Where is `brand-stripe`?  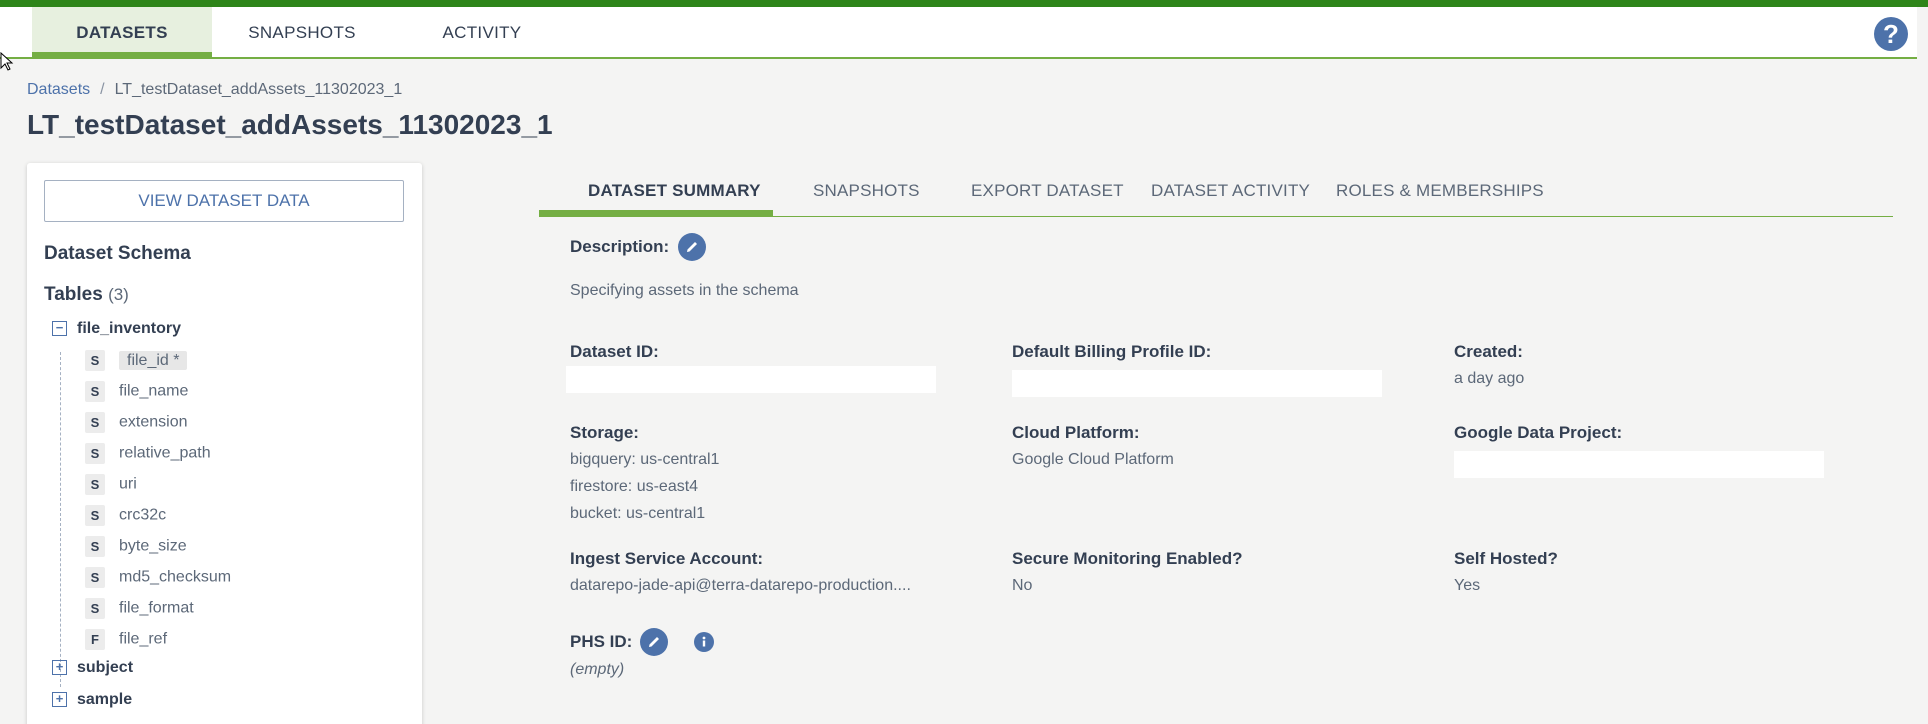
brand-stripe is located at coordinates (964, 3).